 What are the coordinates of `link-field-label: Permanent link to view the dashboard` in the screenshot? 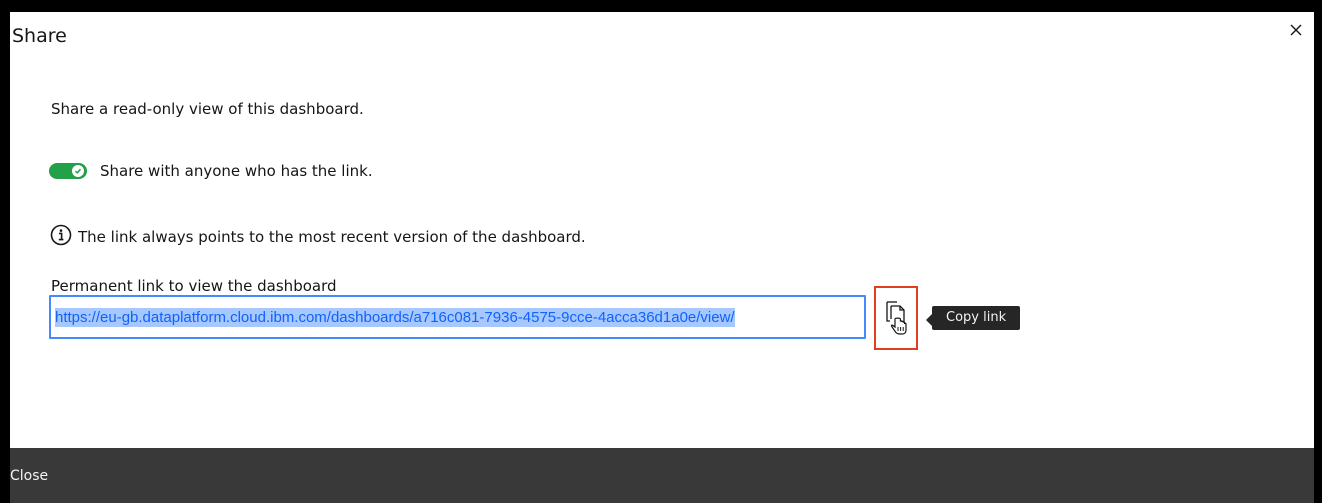 It's located at (194, 286).